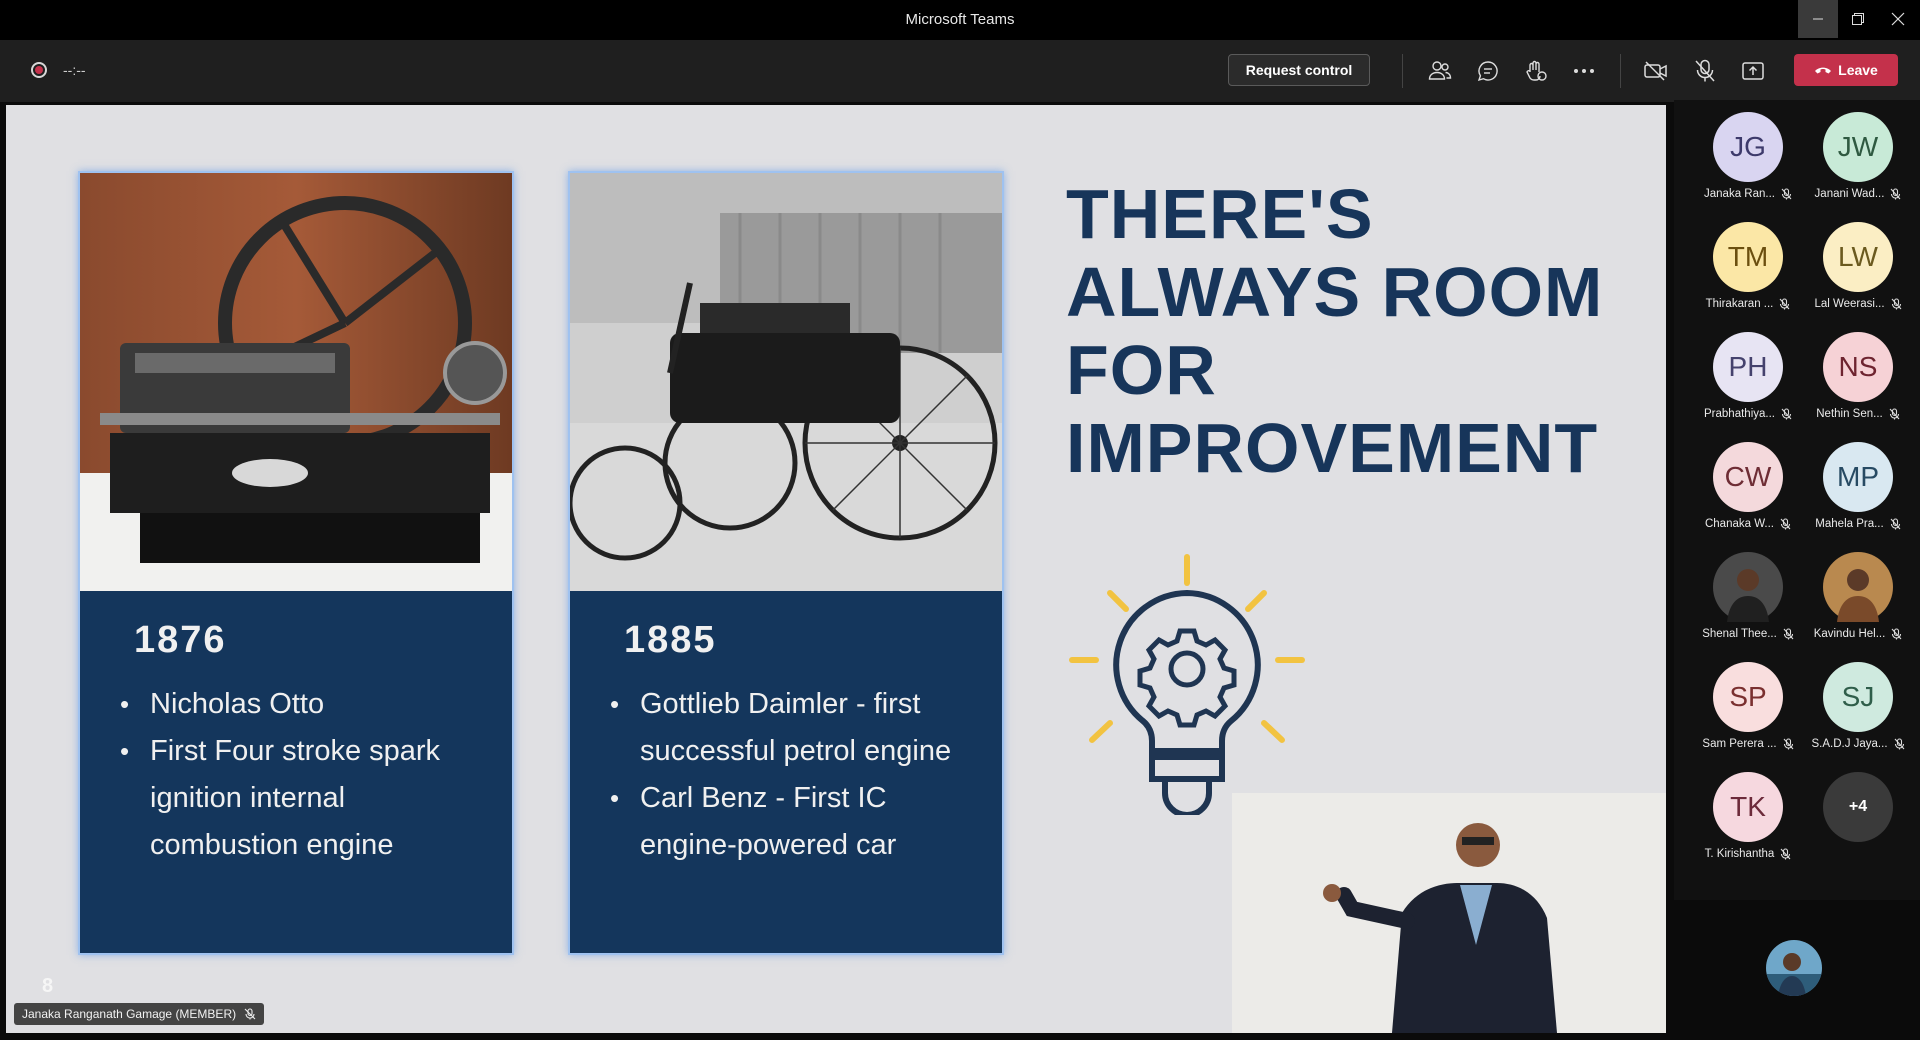  Describe the element at coordinates (1748, 477) in the screenshot. I see `participant-avatar: CW` at that location.